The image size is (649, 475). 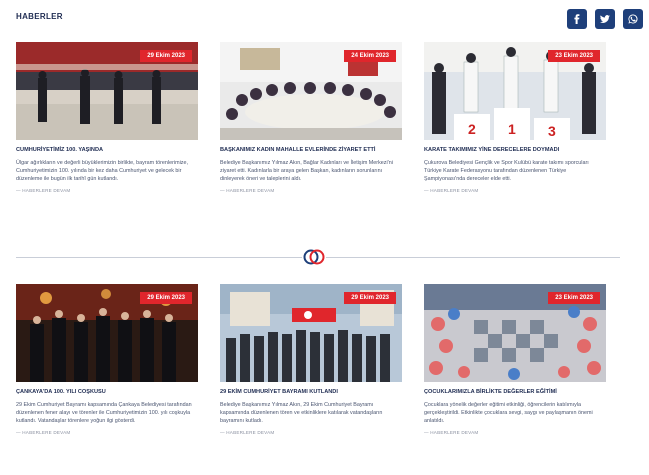 I want to click on news-section-header: HABERLER, so click(x=324, y=18).